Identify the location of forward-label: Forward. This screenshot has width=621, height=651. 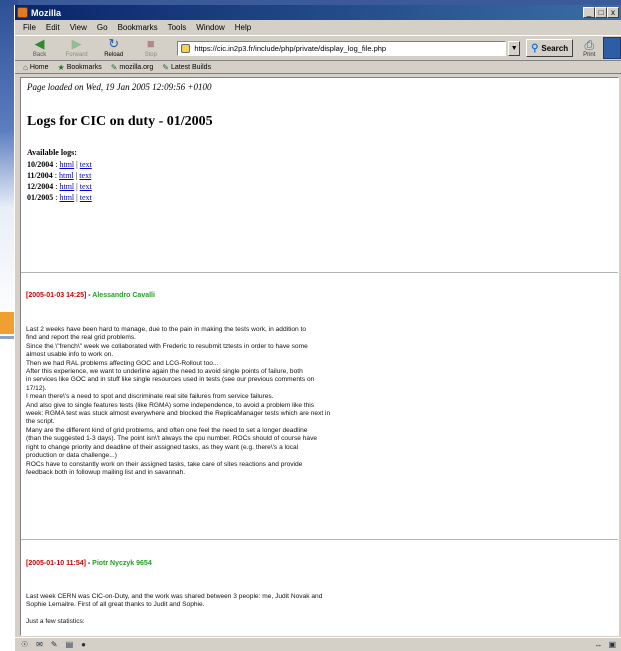
(76, 55).